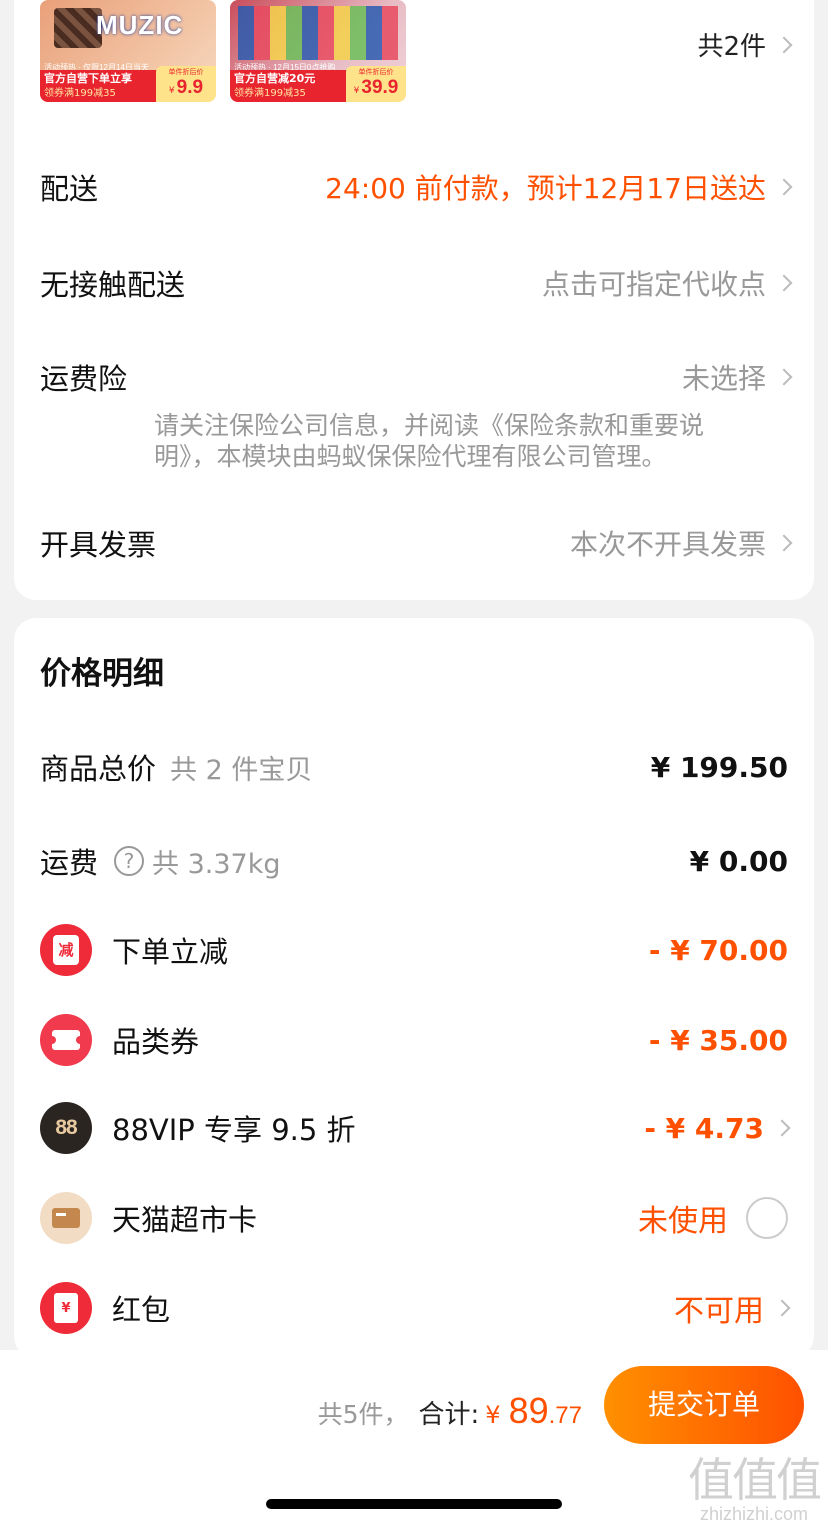  I want to click on delivery-text: 24:00 前付款，预计12月17日送达, so click(545, 188).